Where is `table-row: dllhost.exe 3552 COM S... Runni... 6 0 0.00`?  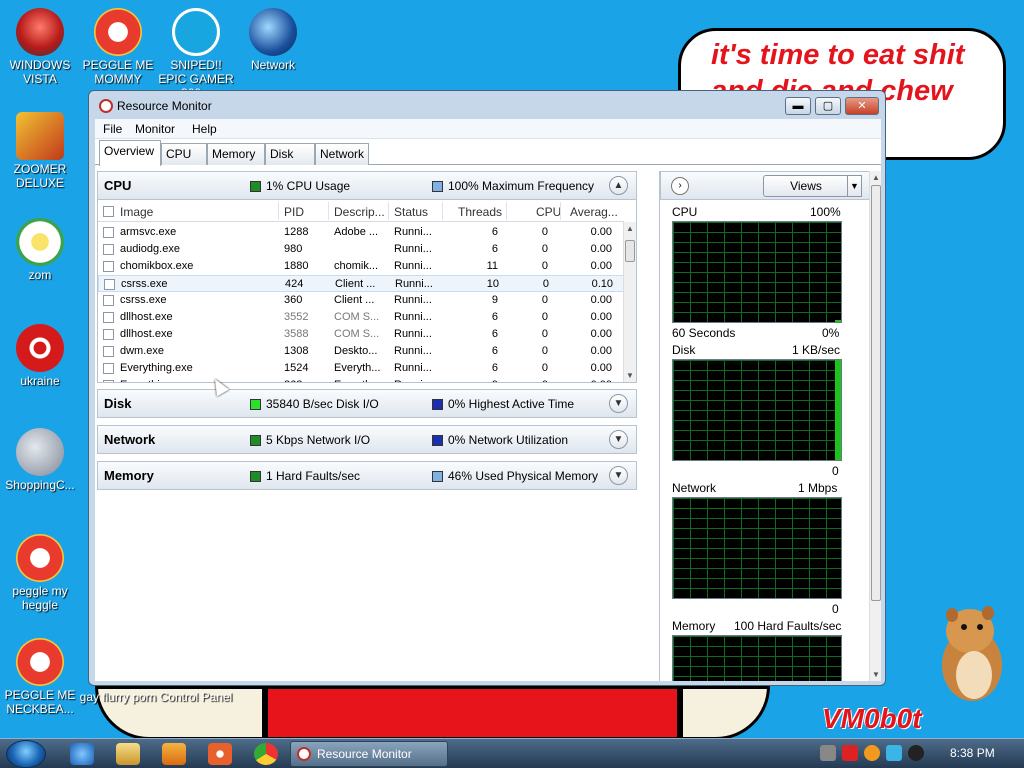
table-row: dllhost.exe 3552 COM S... Runni... 6 0 0.00 is located at coordinates (361, 317).